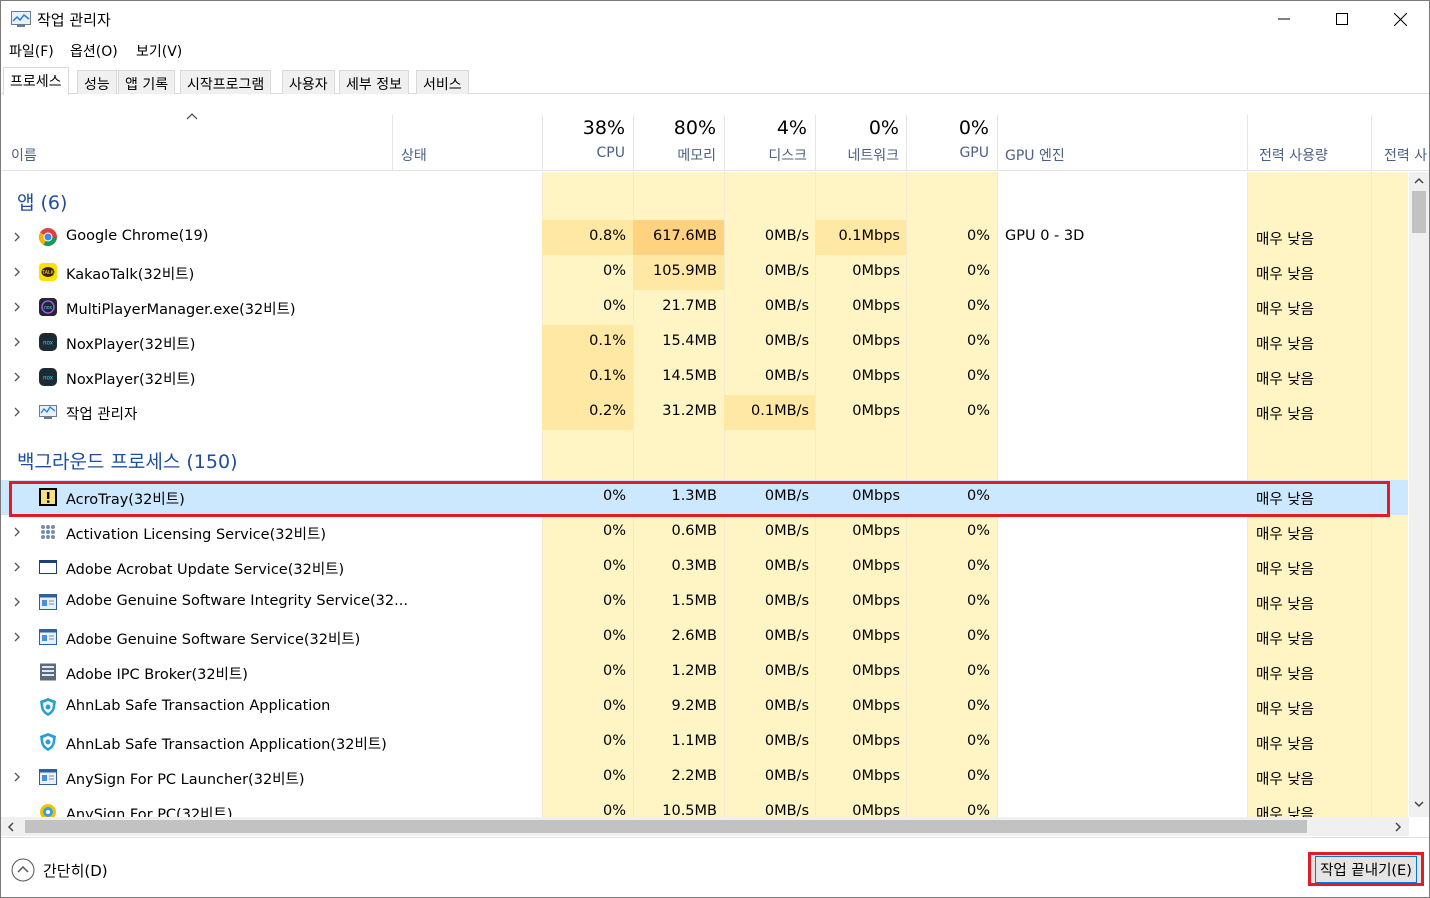 The width and height of the screenshot is (1430, 898). Describe the element at coordinates (1366, 869) in the screenshot. I see `end-task-button: 작업 끝내기(E)` at that location.